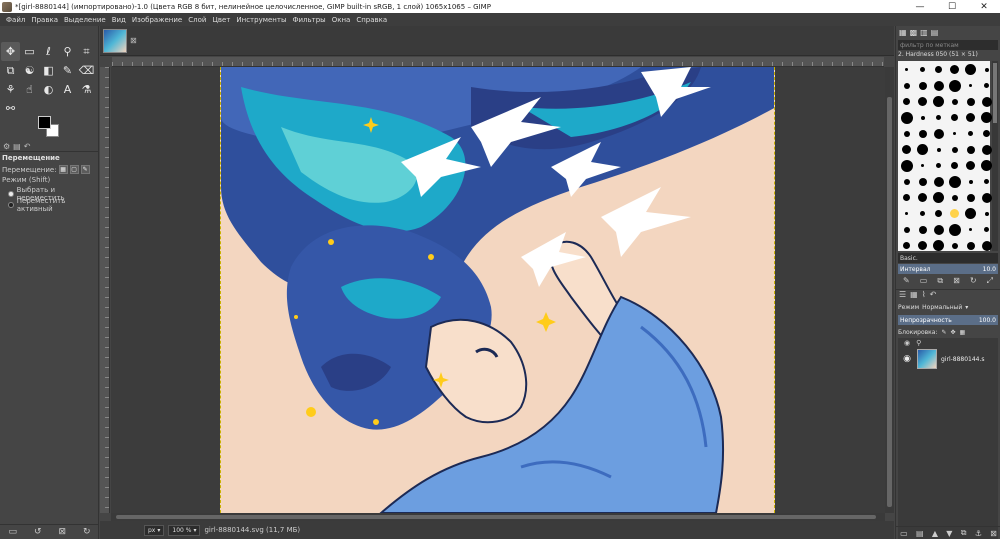  What do you see at coordinates (942, 307) in the screenshot?
I see `layer-mode-select: Нормальный` at bounding box center [942, 307].